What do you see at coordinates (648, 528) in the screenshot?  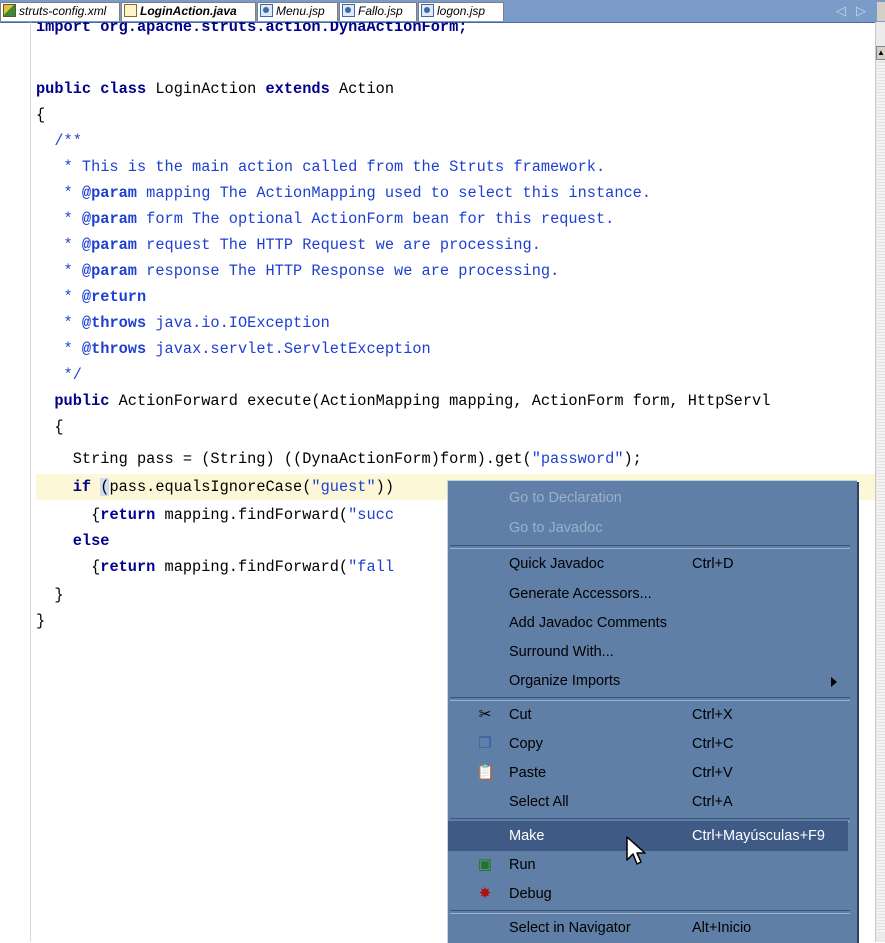 I see `menu-item-go-to-javadoc: Go to Javadoc` at bounding box center [648, 528].